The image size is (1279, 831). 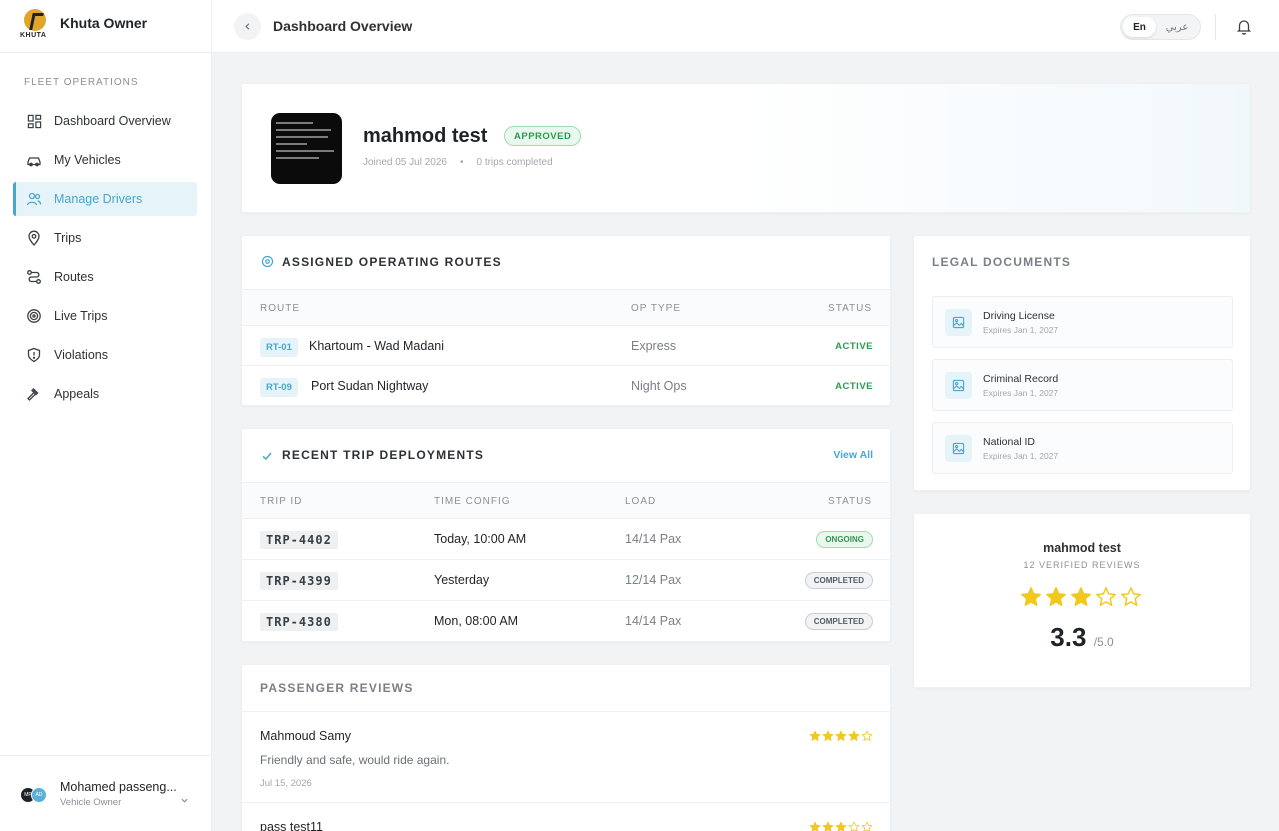 I want to click on document-name: Criminal Record, so click(x=1021, y=379).